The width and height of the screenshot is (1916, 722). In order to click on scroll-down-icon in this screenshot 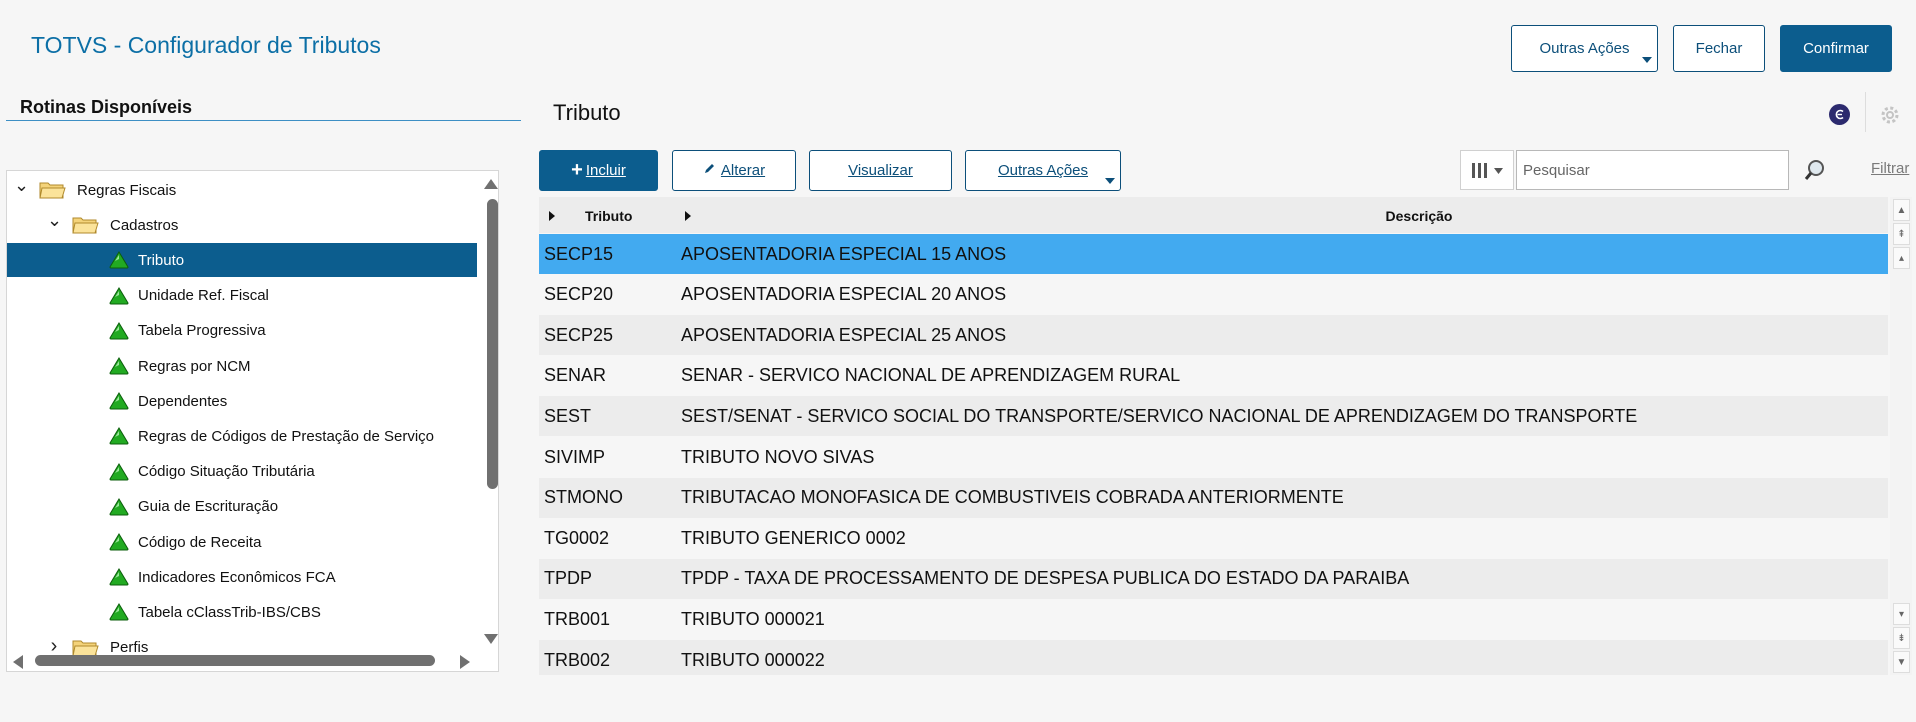, I will do `click(491, 639)`.